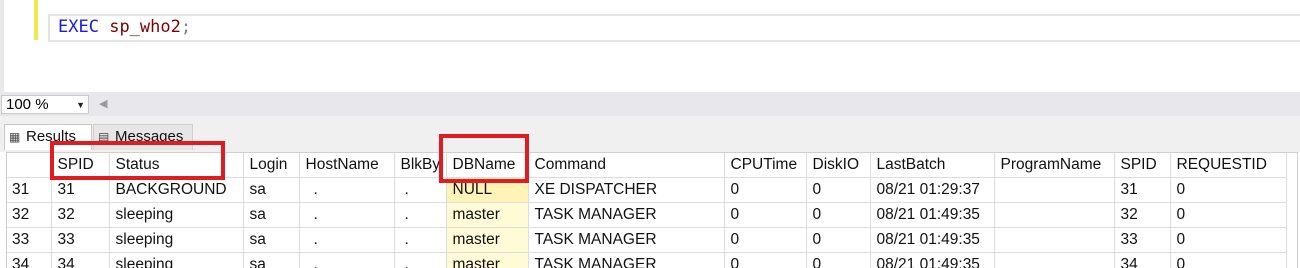 The width and height of the screenshot is (1300, 268). Describe the element at coordinates (674, 28) in the screenshot. I see `current-line-highlight` at that location.